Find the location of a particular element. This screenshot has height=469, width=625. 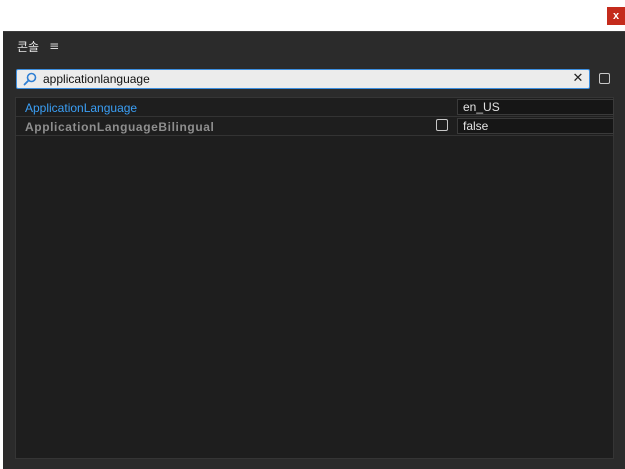

search-box: ✕ is located at coordinates (303, 79).